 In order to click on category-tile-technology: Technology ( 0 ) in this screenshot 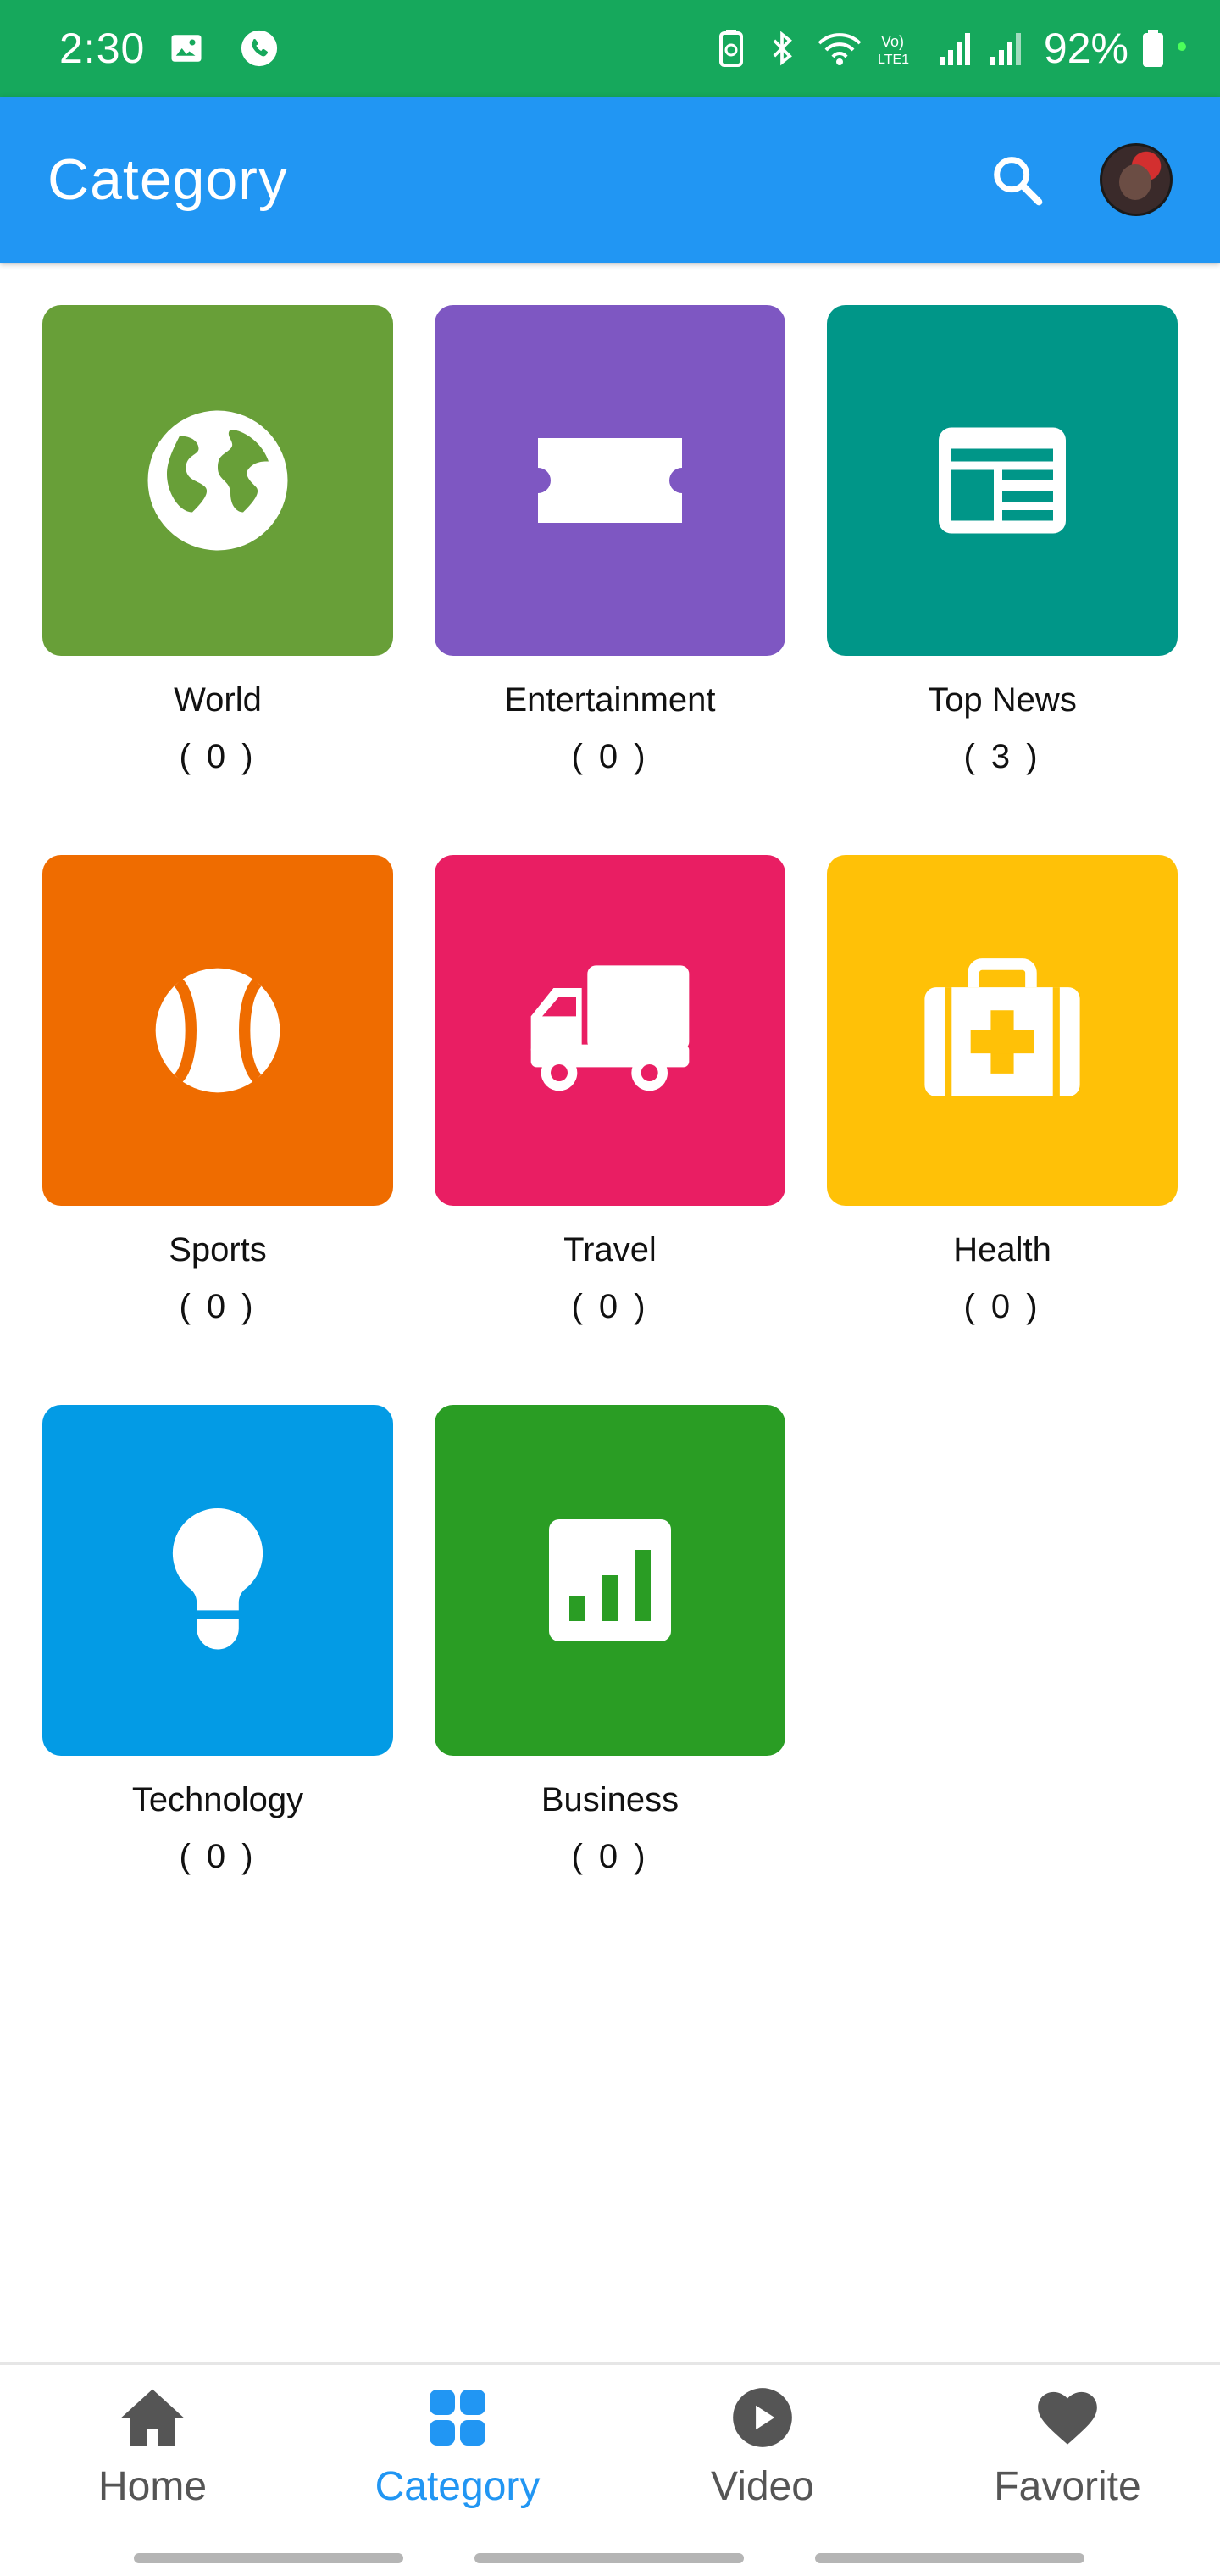, I will do `click(217, 1640)`.